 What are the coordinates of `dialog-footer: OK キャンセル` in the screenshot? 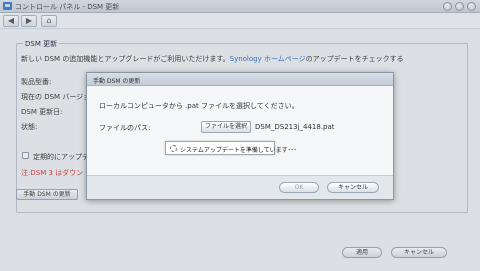 It's located at (240, 187).